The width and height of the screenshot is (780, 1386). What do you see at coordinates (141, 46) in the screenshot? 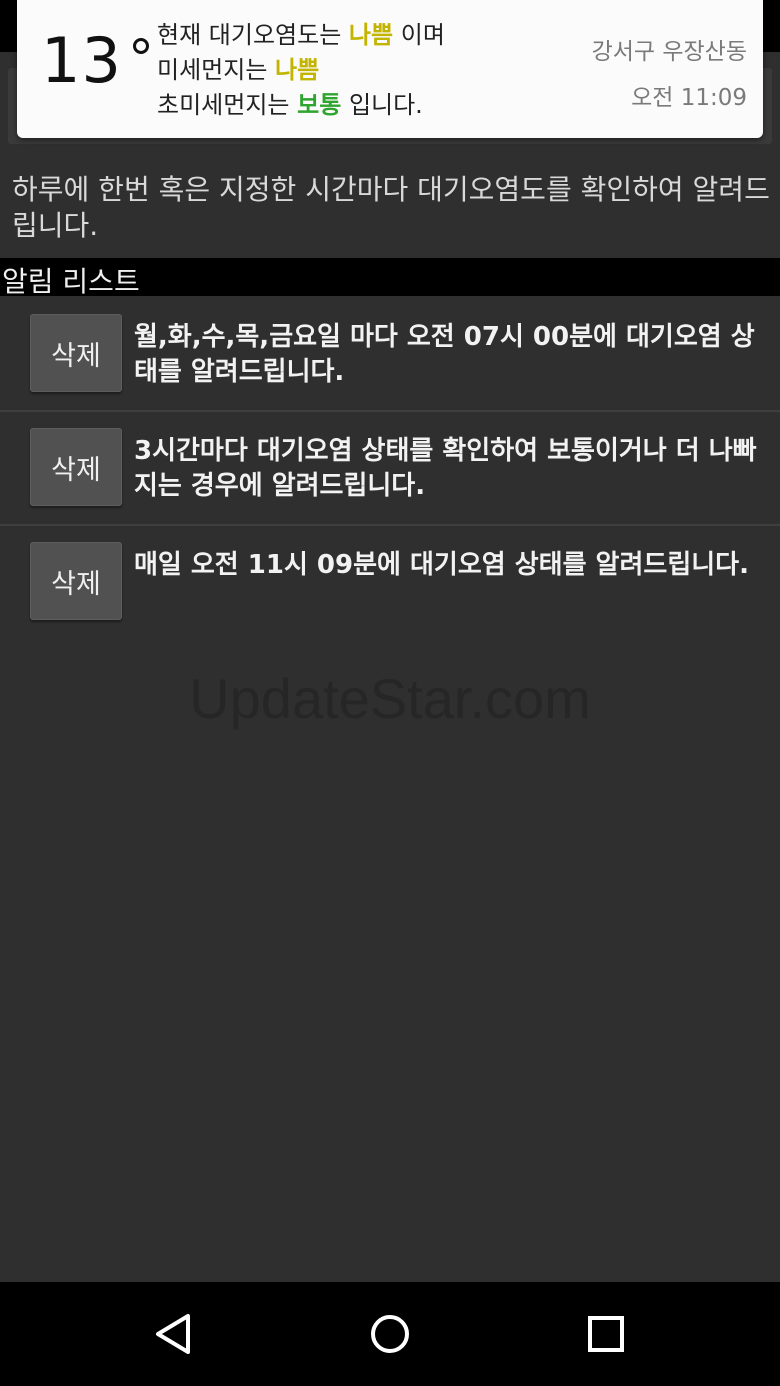
I see `degree-icon` at bounding box center [141, 46].